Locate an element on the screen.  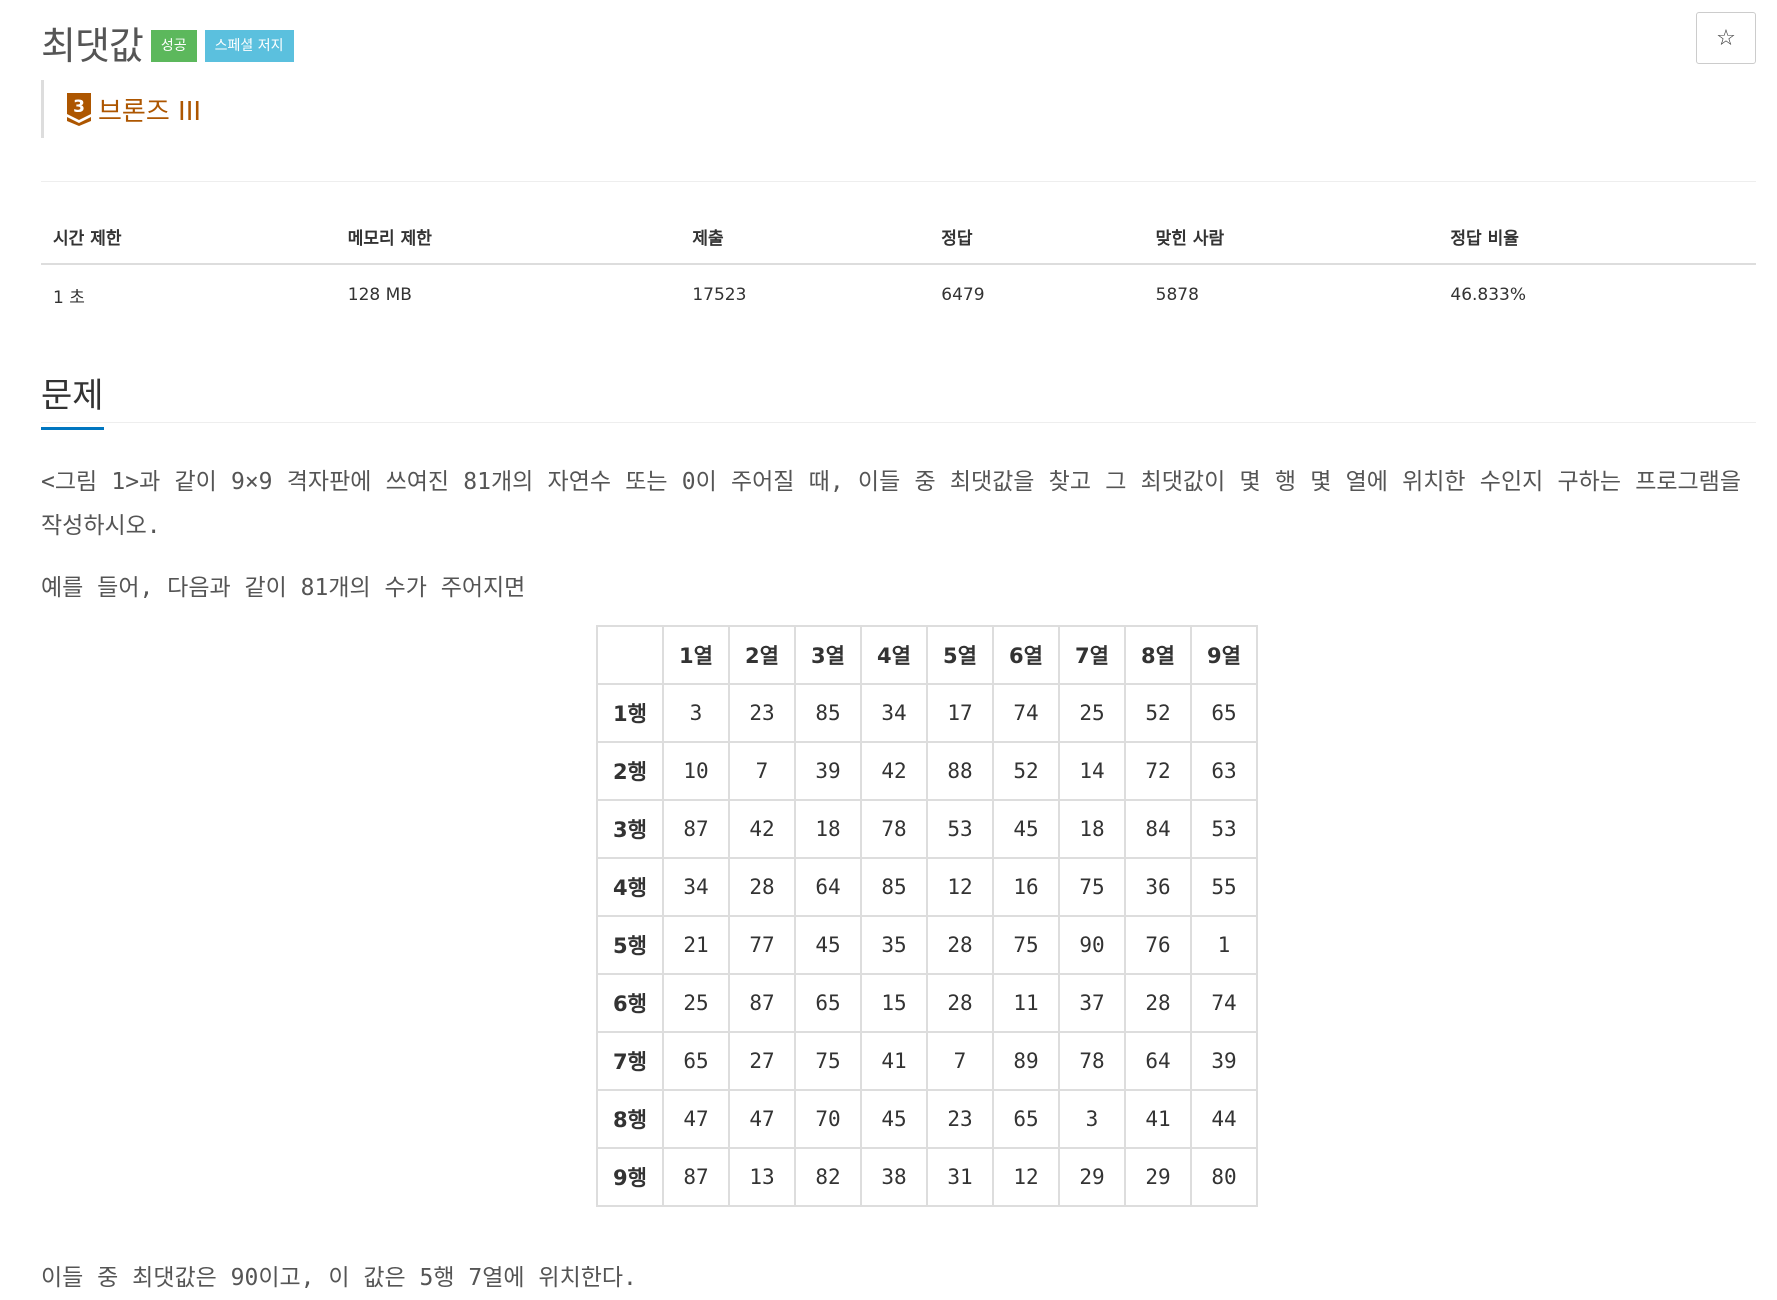
grid-cell: 34 is located at coordinates (894, 713).